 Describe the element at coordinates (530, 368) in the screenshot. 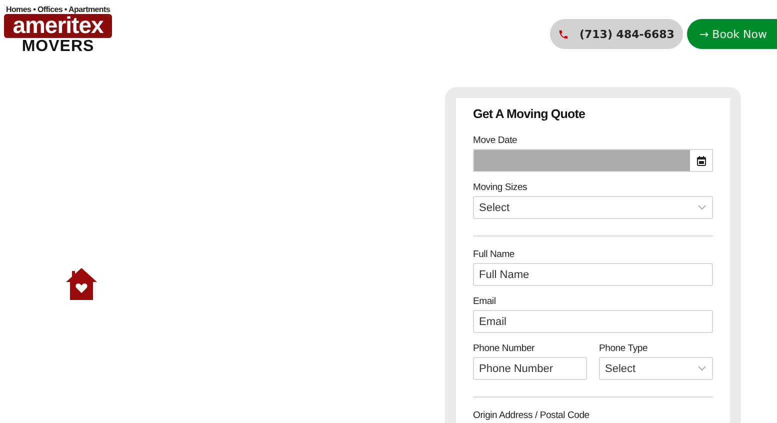

I see `text-field: Phone Number` at that location.